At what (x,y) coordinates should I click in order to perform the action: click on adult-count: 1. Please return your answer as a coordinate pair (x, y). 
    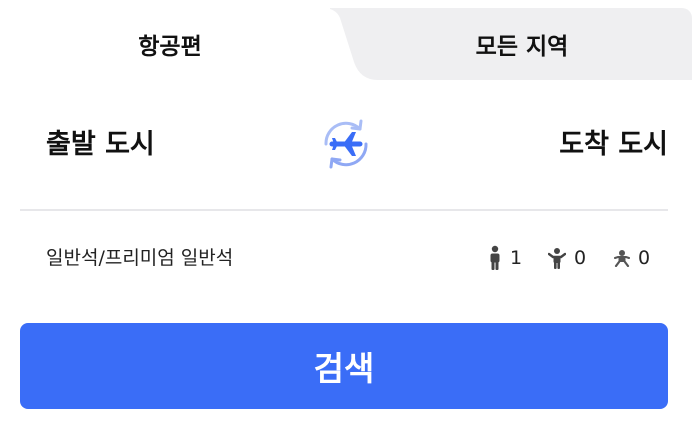
    Looking at the image, I should click on (516, 258).